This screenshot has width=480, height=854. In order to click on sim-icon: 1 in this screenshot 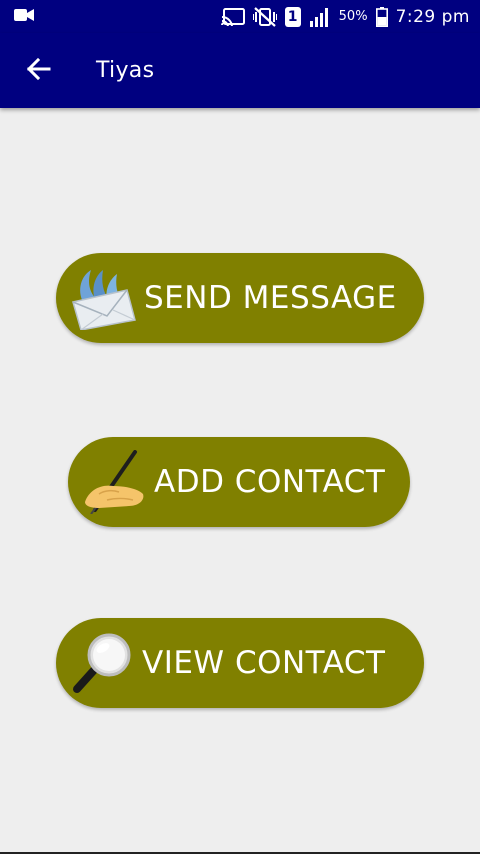, I will do `click(292, 16)`.